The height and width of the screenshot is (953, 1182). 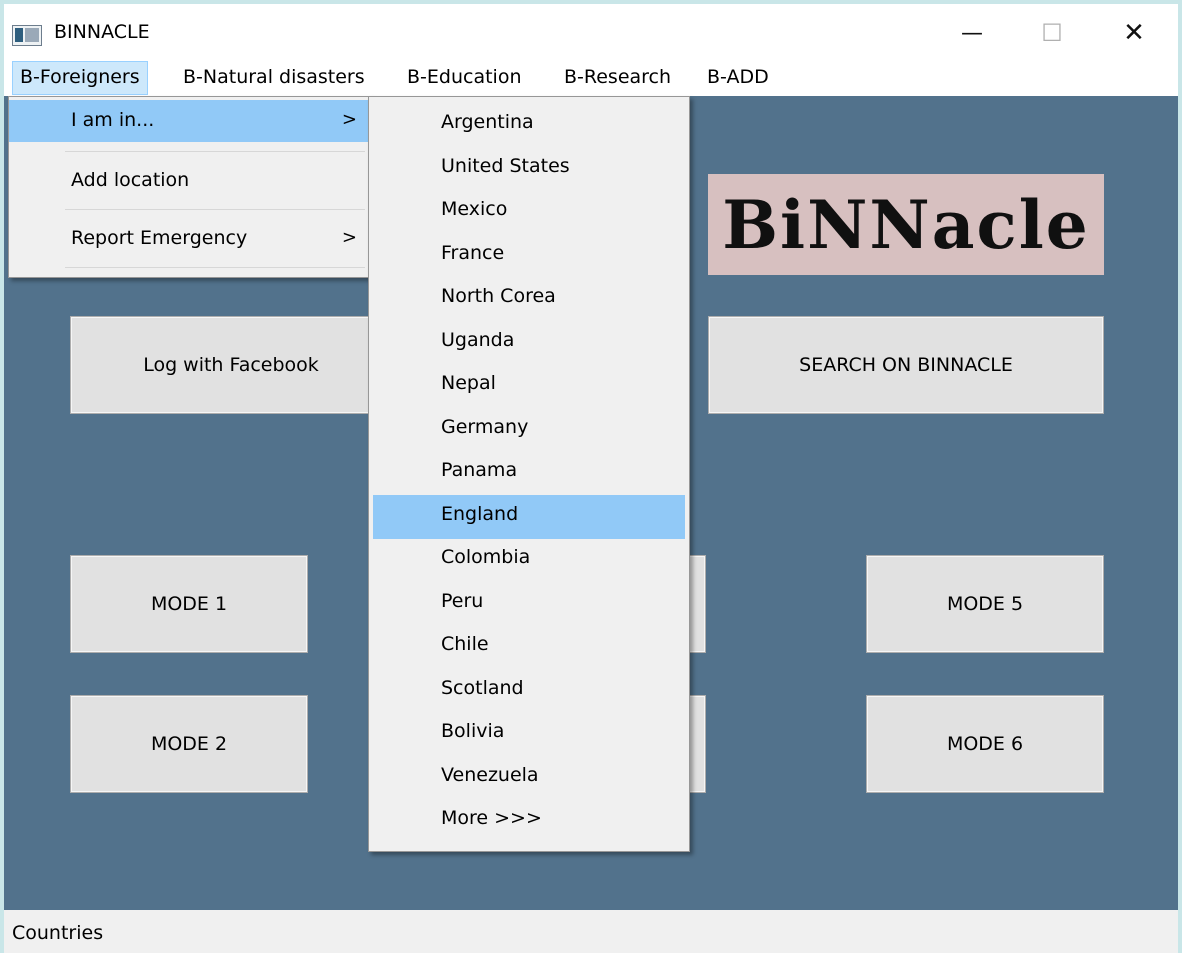 I want to click on country-item-argentina: Argentina, so click(x=529, y=125).